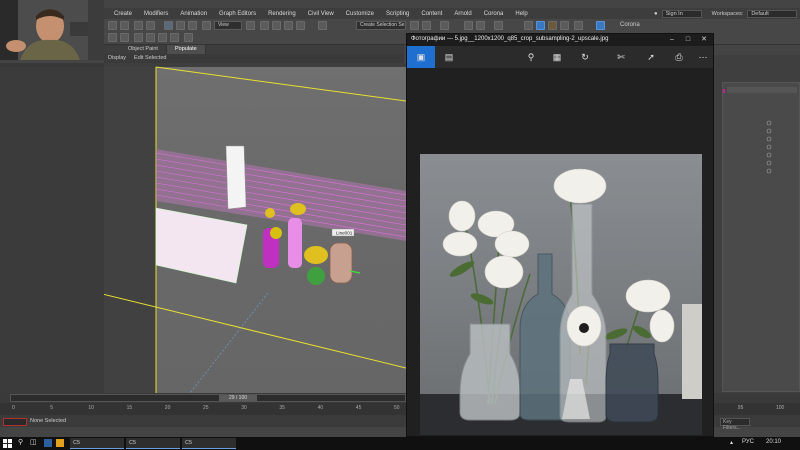 The width and height of the screenshot is (800, 450). What do you see at coordinates (150, 25) in the screenshot?
I see `unlink-icon` at bounding box center [150, 25].